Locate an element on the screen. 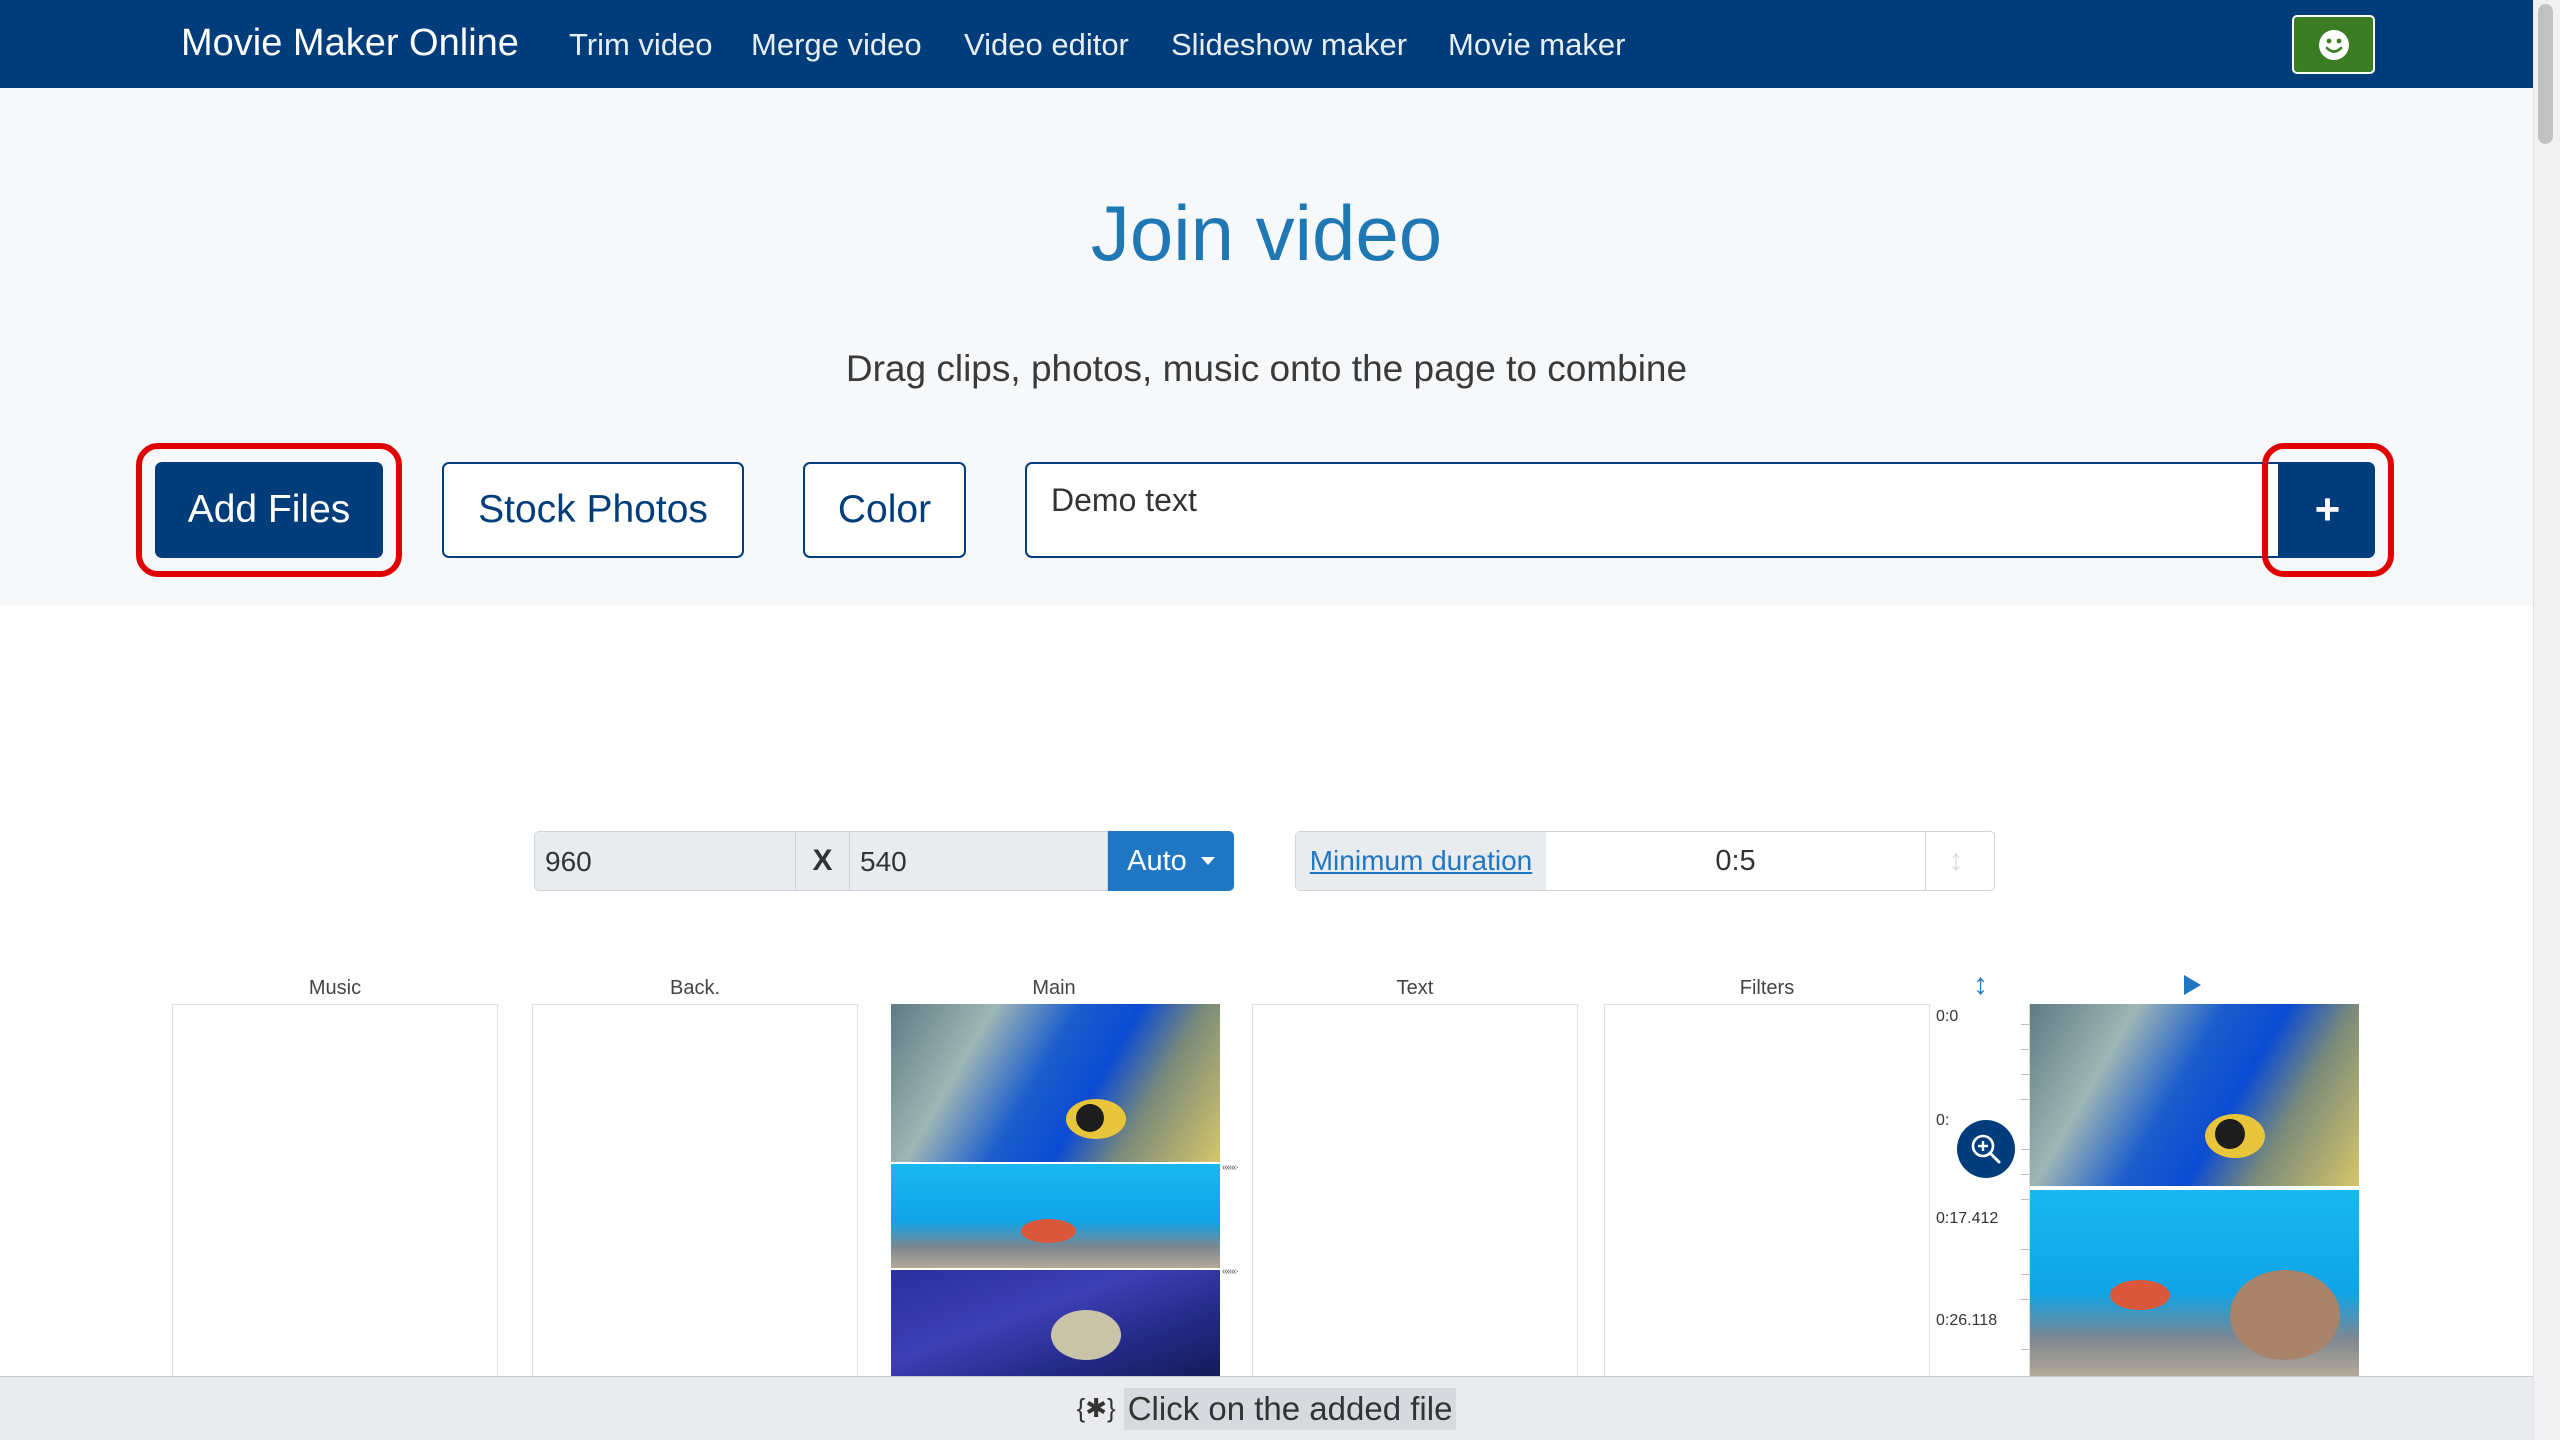 Image resolution: width=2560 pixels, height=1440 pixels. minimum-duration-group: Minimum duration 0:5 ↕ is located at coordinates (1645, 861).